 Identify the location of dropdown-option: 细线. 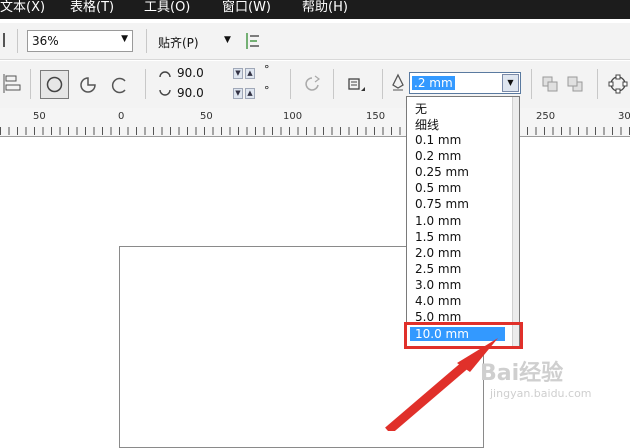
(427, 124).